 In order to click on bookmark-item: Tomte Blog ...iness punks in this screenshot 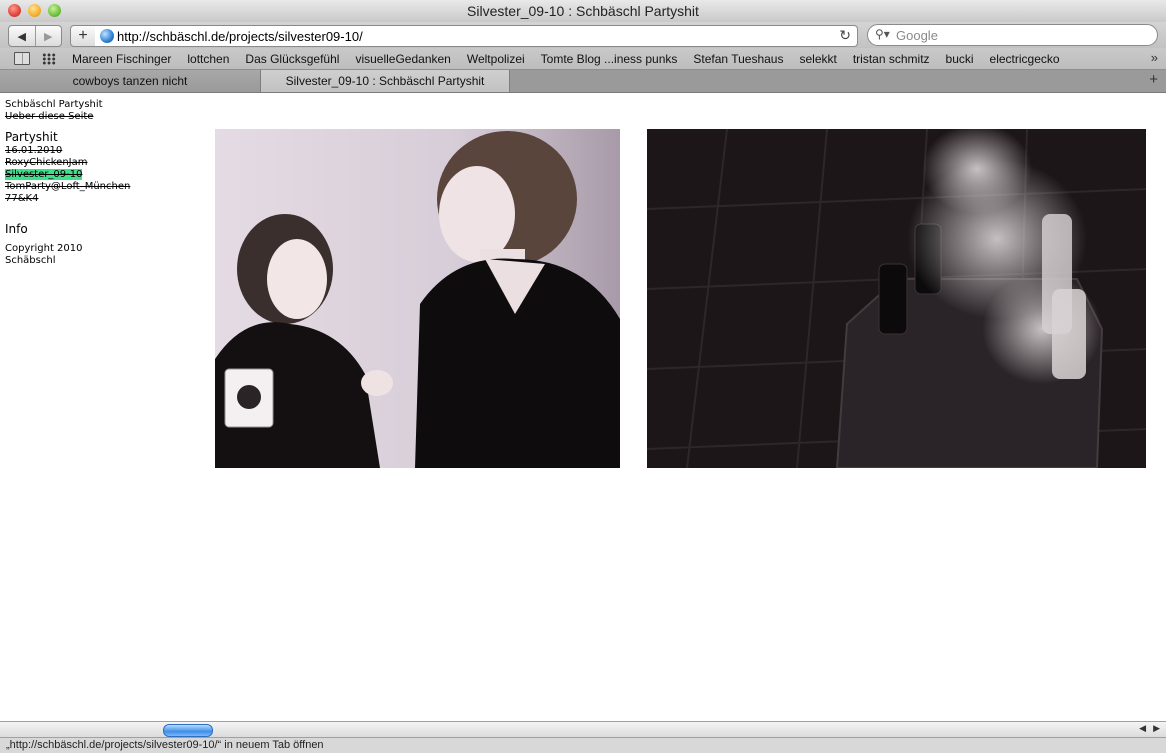, I will do `click(609, 59)`.